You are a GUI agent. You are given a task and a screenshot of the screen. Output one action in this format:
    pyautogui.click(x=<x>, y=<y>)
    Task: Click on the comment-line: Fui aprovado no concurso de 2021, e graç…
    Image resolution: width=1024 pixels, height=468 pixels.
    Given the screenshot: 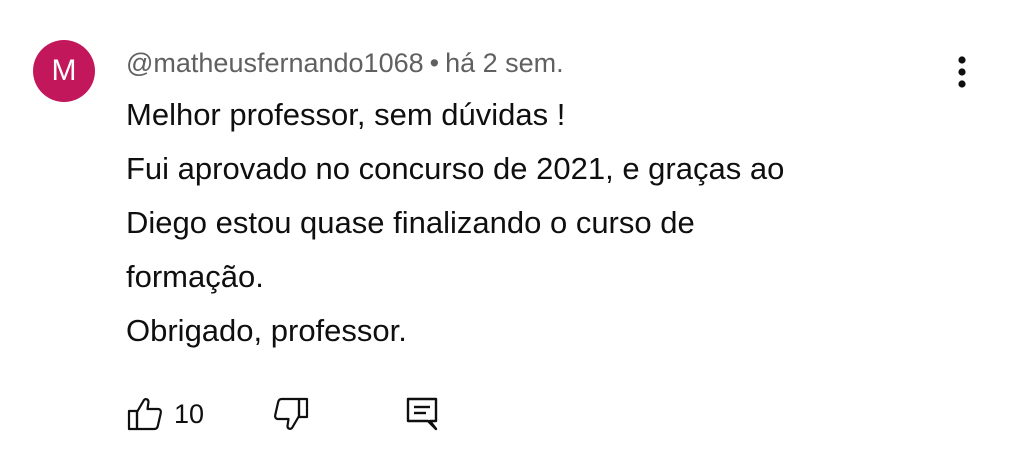 What is the action you would take?
    pyautogui.click(x=455, y=168)
    